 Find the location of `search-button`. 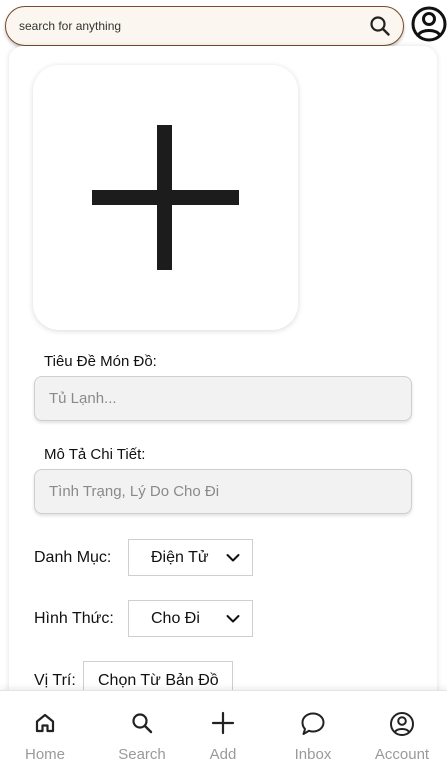

search-button is located at coordinates (380, 26).